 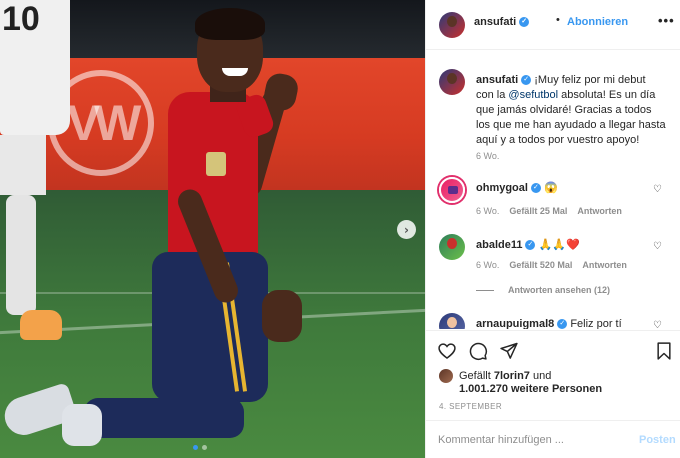 What do you see at coordinates (82, 425) in the screenshot?
I see `player-boot` at bounding box center [82, 425].